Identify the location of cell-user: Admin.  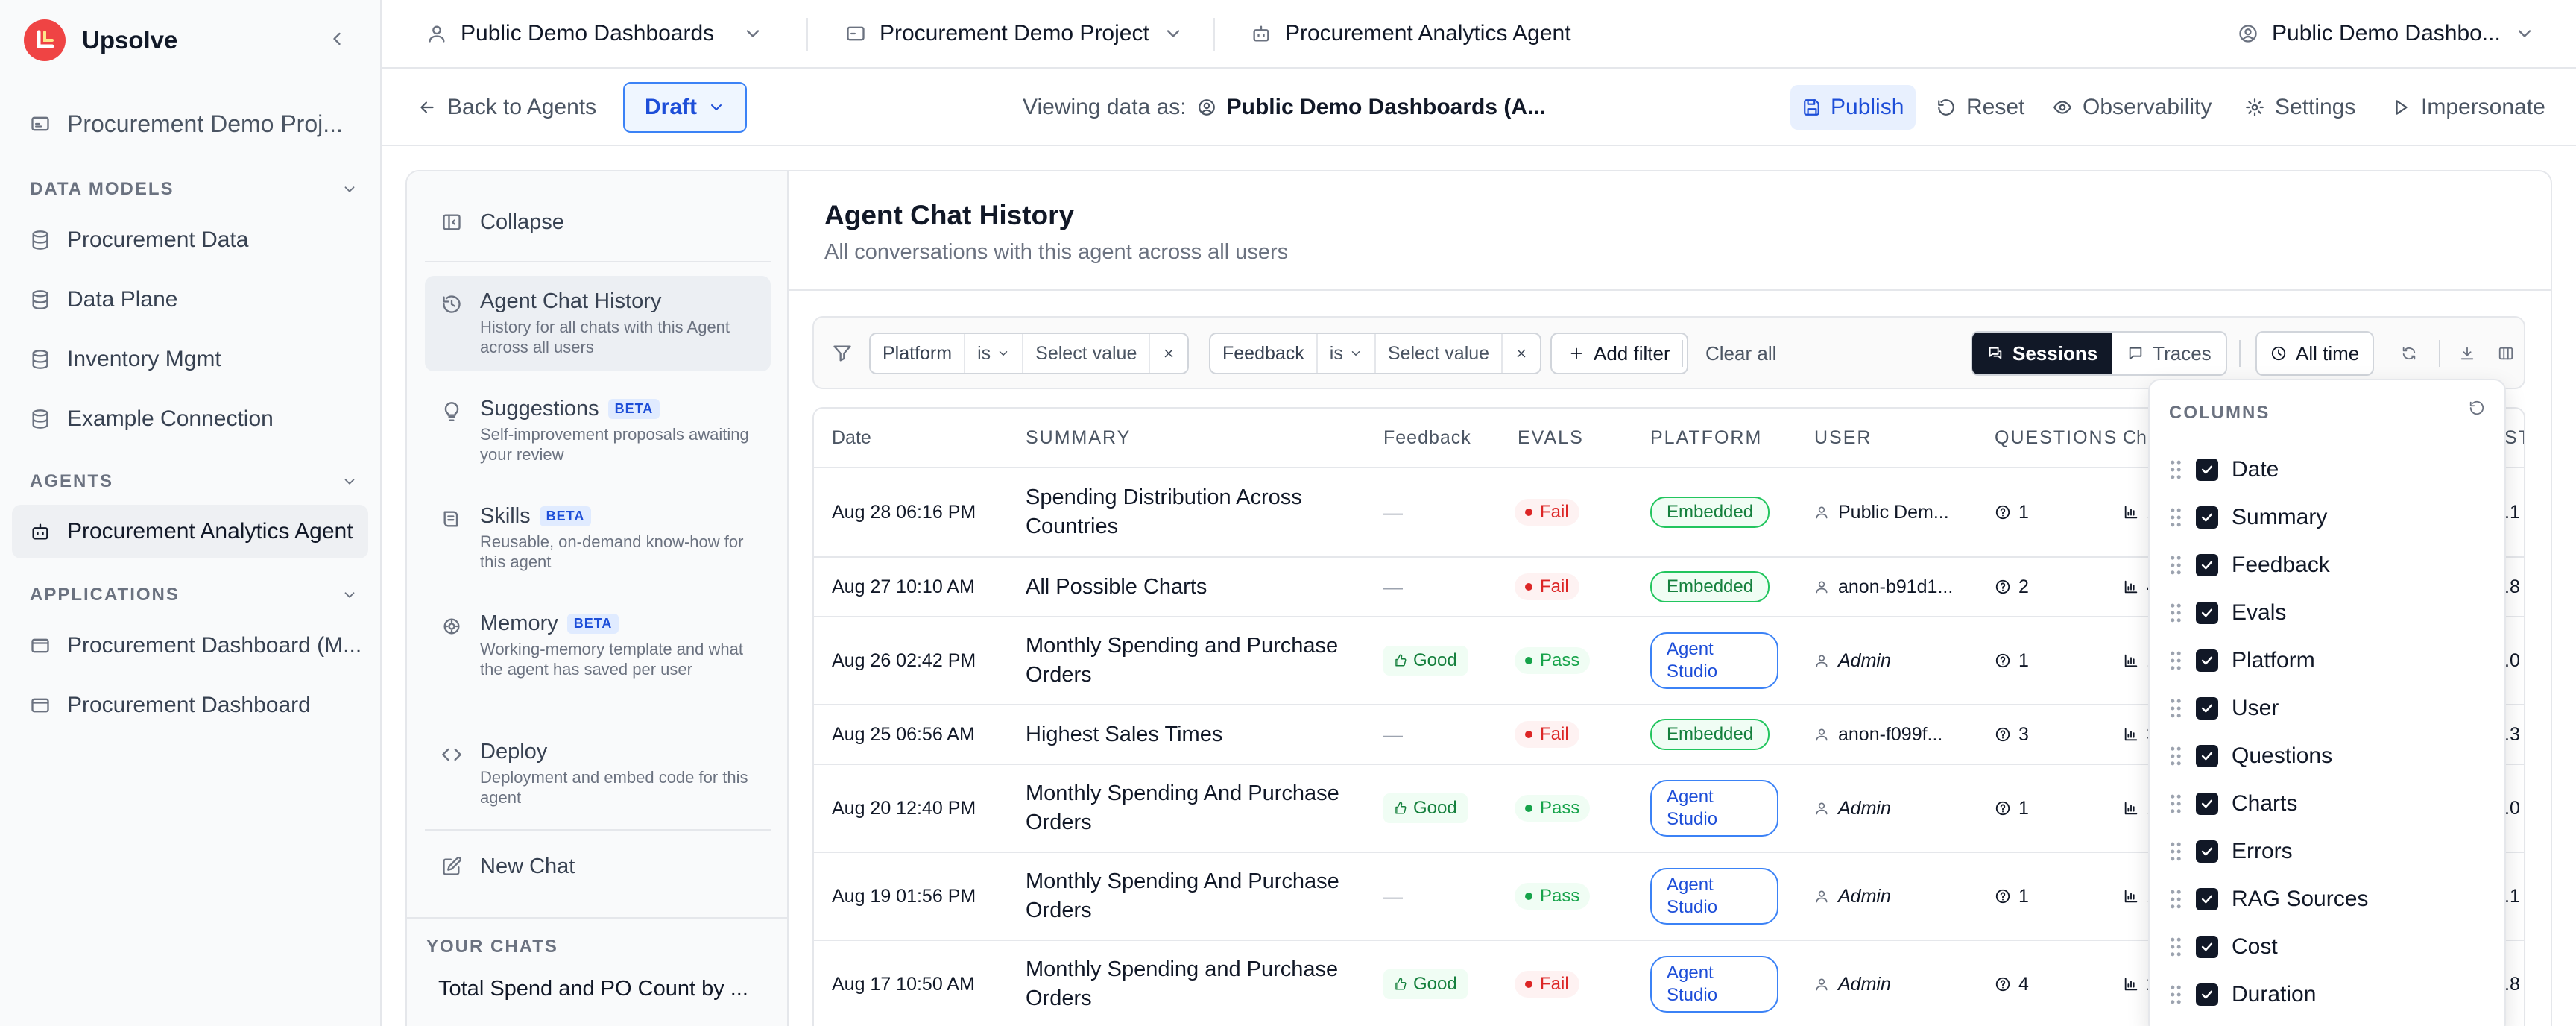
(1853, 660).